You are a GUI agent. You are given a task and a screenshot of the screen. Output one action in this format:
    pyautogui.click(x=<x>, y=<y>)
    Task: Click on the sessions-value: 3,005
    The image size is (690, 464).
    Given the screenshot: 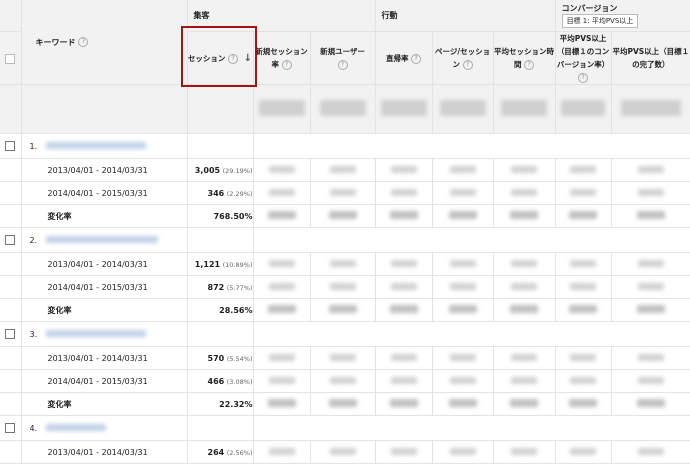 What is the action you would take?
    pyautogui.click(x=207, y=170)
    